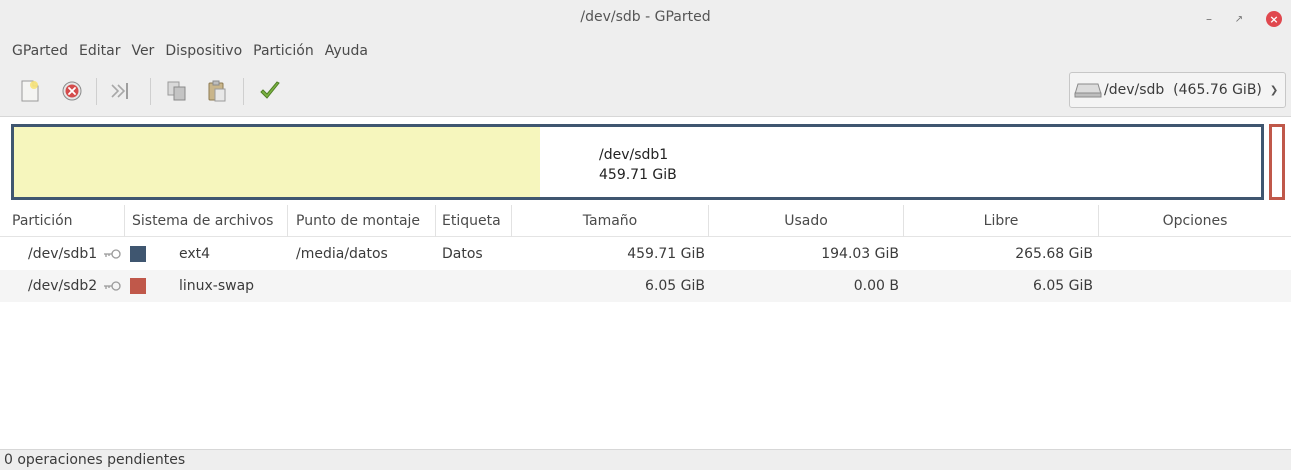 The image size is (1291, 470). What do you see at coordinates (342, 254) in the screenshot?
I see `cell-mountpoint: /media/datos` at bounding box center [342, 254].